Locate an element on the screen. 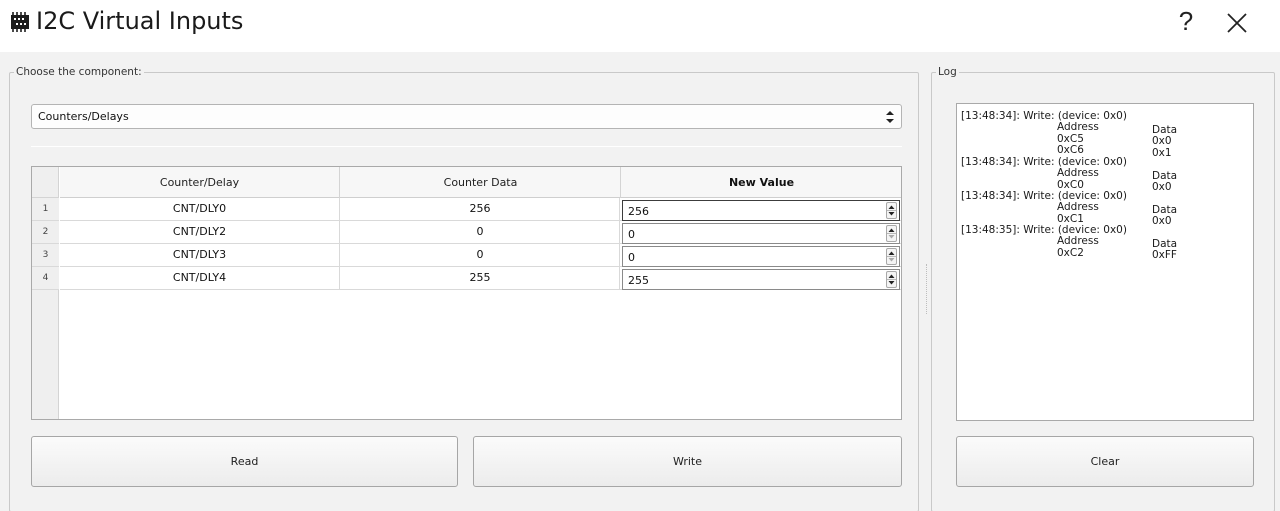 The height and width of the screenshot is (511, 1280). window-title: I2C Virtual Inputs is located at coordinates (140, 21).